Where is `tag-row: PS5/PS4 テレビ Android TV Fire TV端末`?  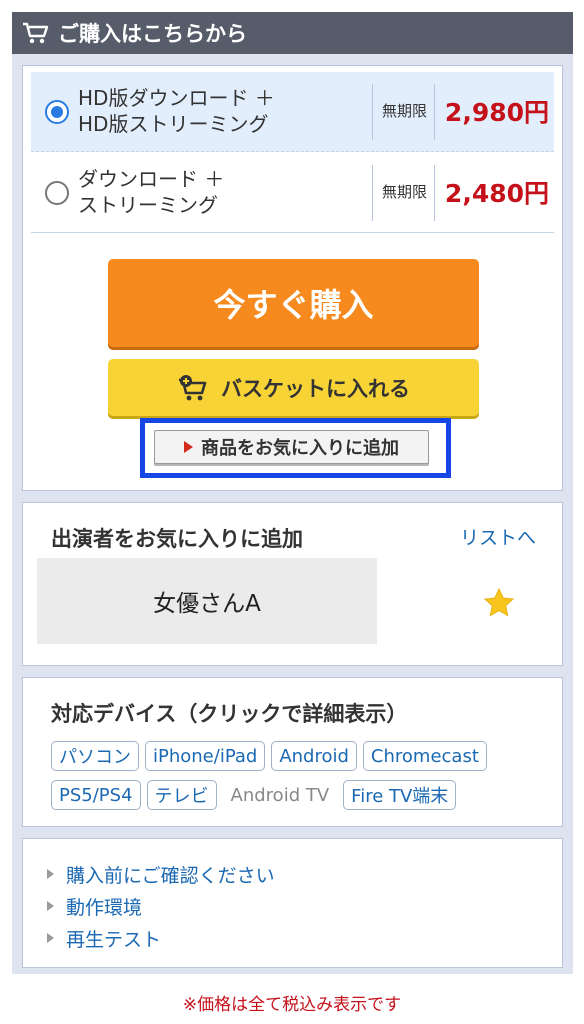 tag-row: PS5/PS4 テレビ Android TV Fire TV端末 is located at coordinates (301, 795).